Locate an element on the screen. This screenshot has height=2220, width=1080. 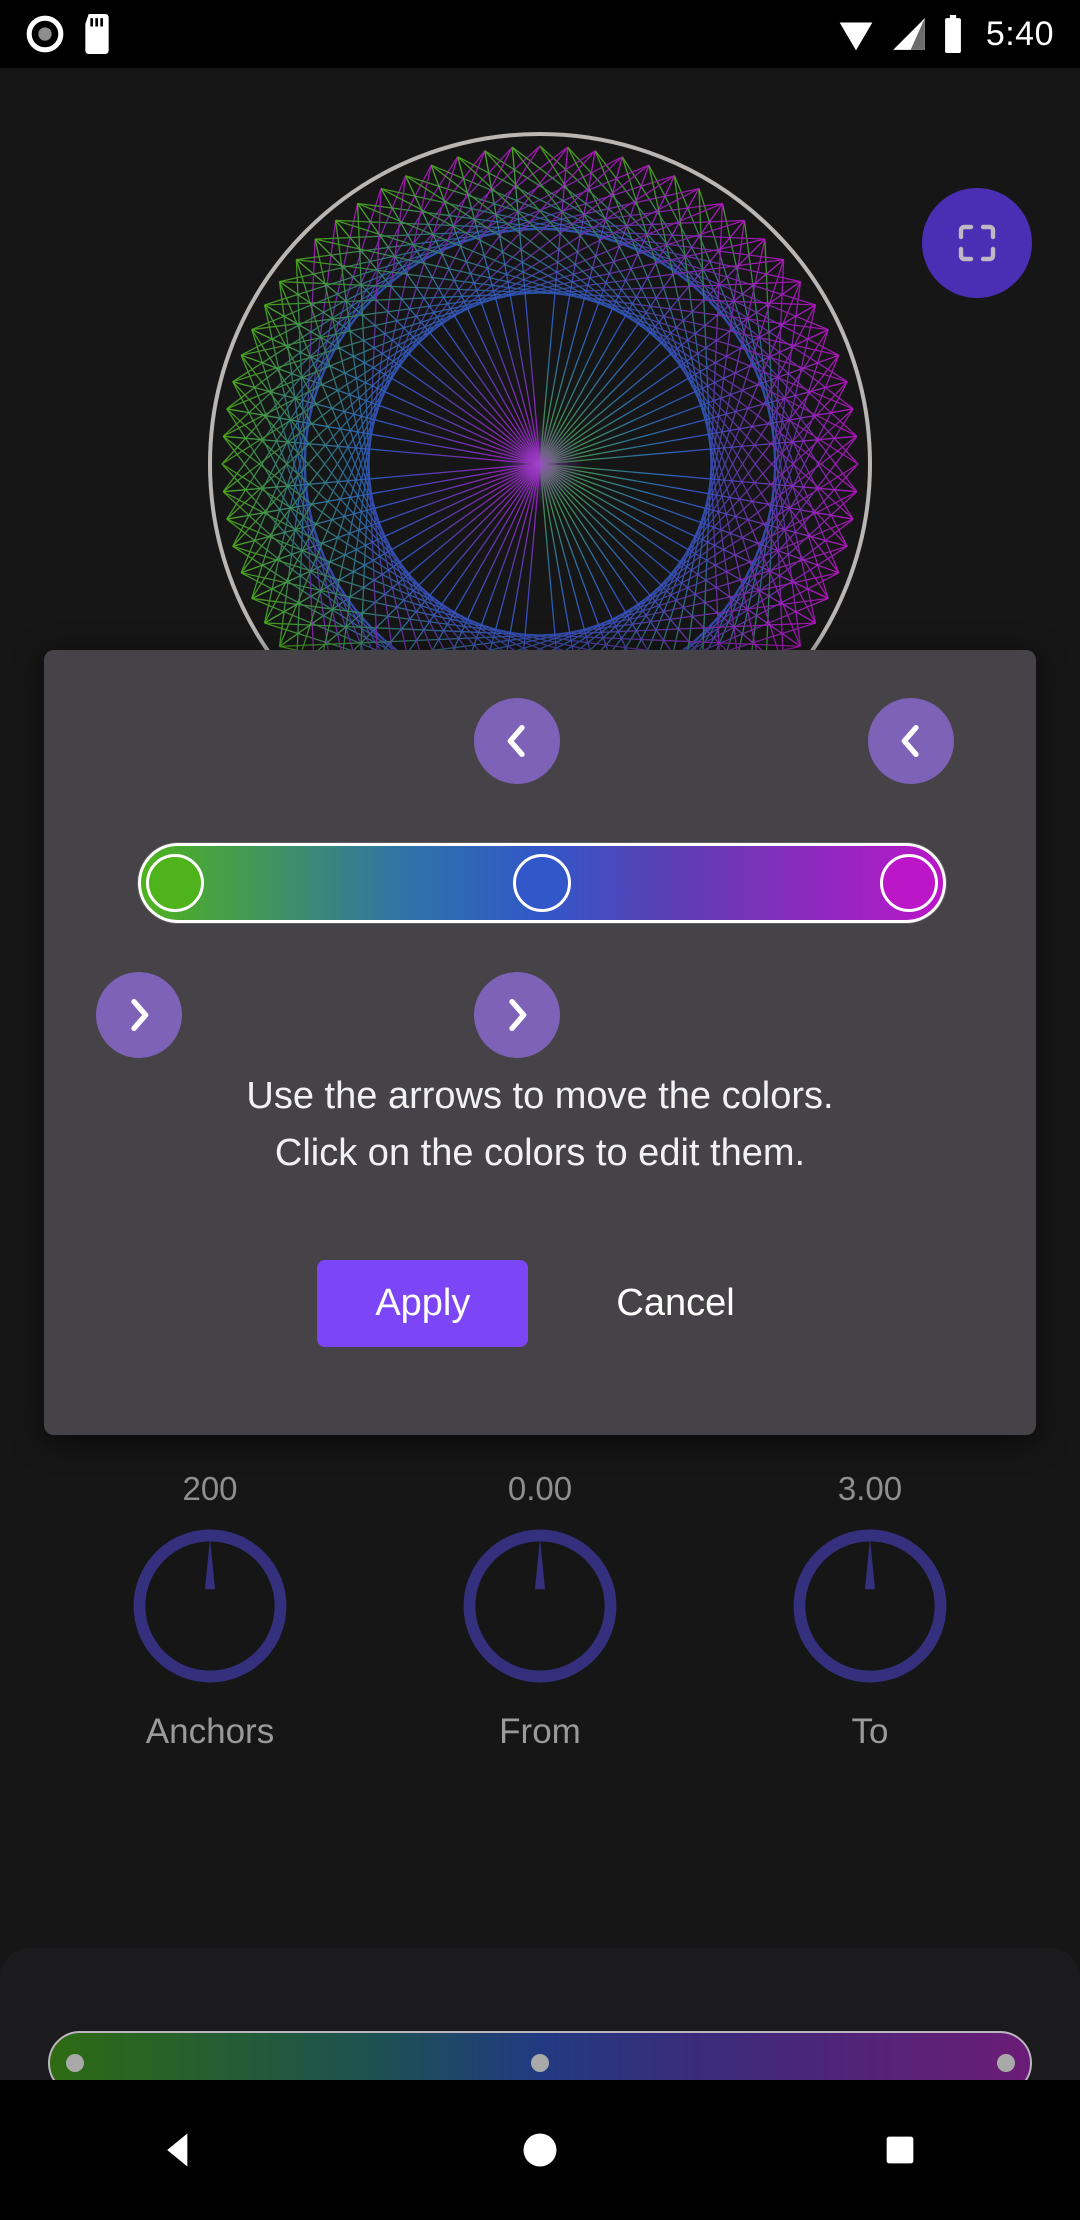
knob-label: To is located at coordinates (870, 1731).